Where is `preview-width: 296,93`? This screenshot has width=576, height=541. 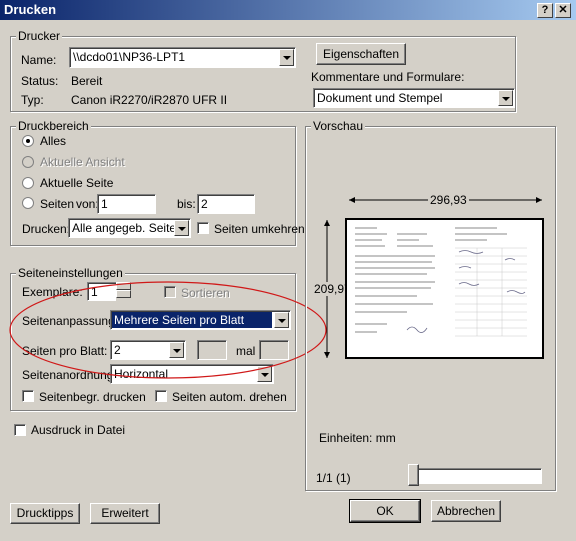 preview-width: 296,93 is located at coordinates (448, 200).